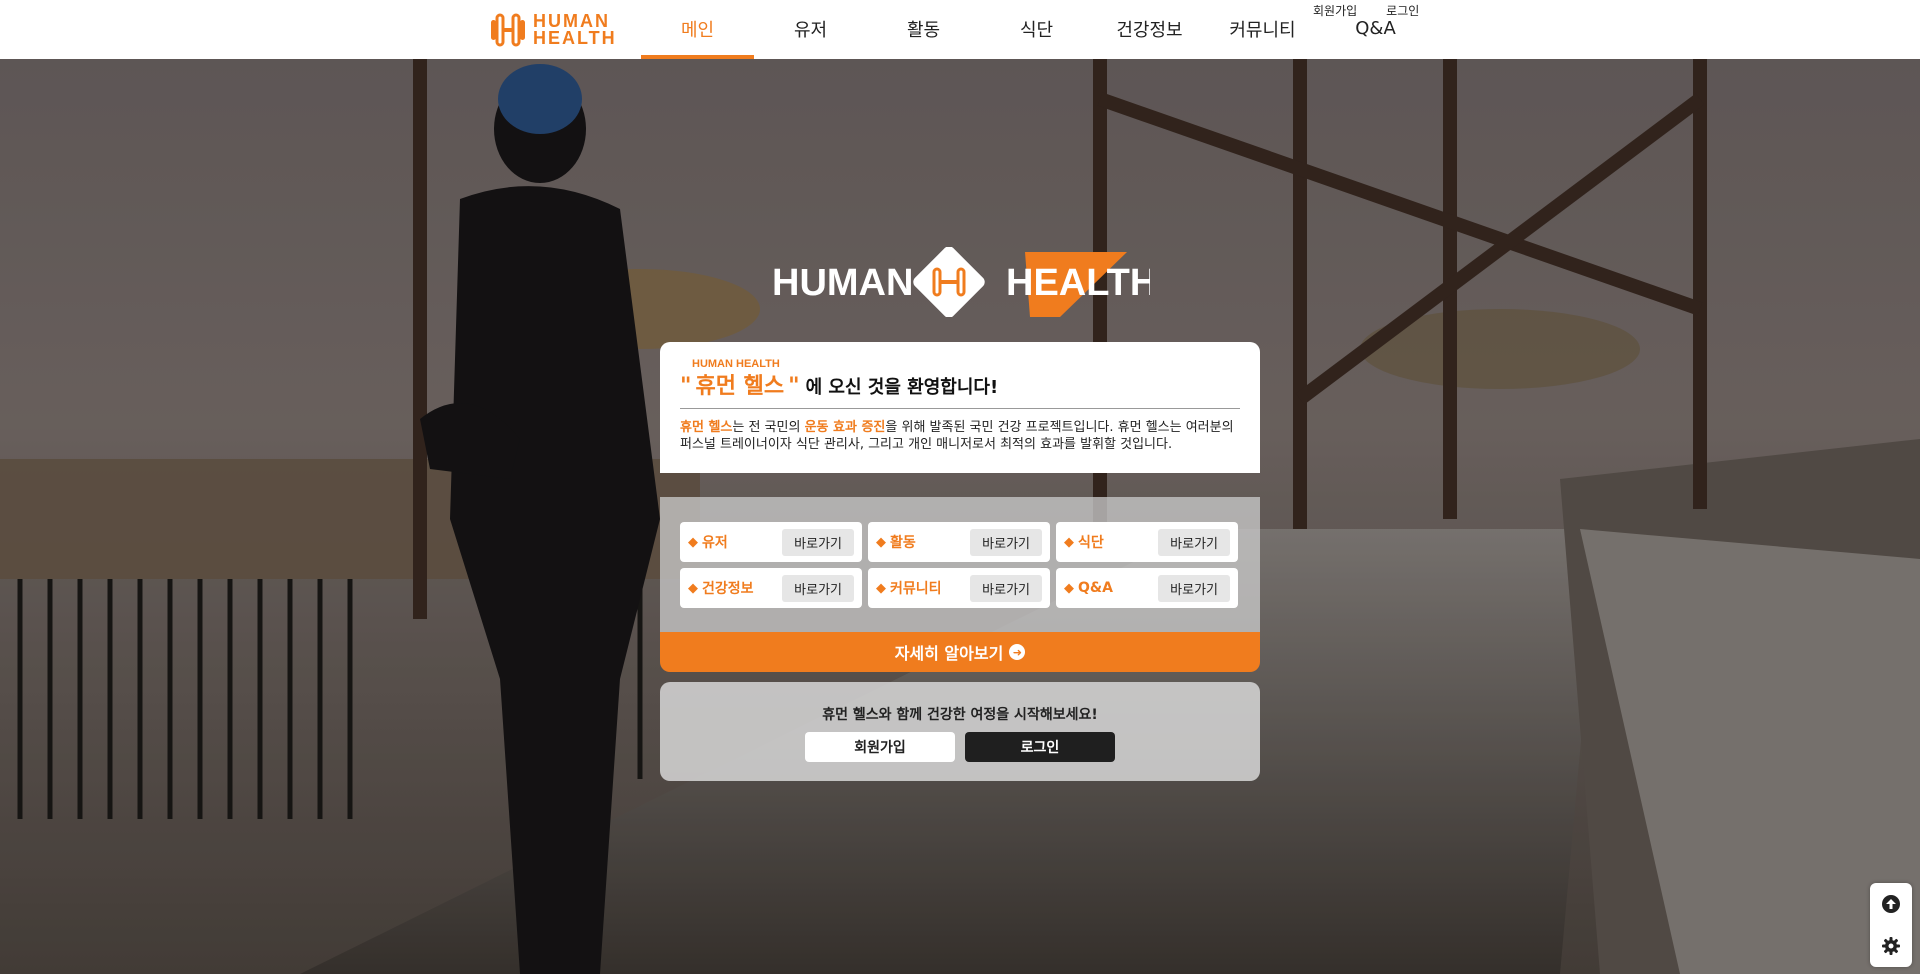 Image resolution: width=1920 pixels, height=974 pixels. What do you see at coordinates (960, 715) in the screenshot?
I see `join-text: 휴먼 헬스와 함께 건강한 여정을 시작해보세요!` at bounding box center [960, 715].